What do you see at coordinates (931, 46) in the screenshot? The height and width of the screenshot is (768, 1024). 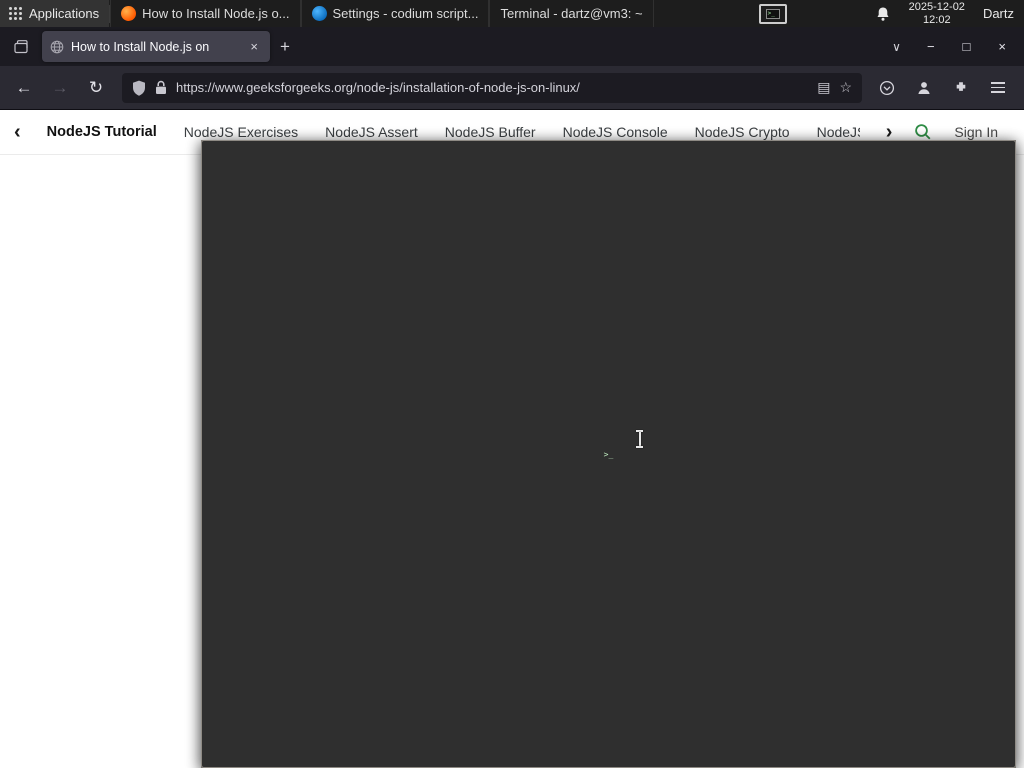 I see `window-minimize-button: −` at bounding box center [931, 46].